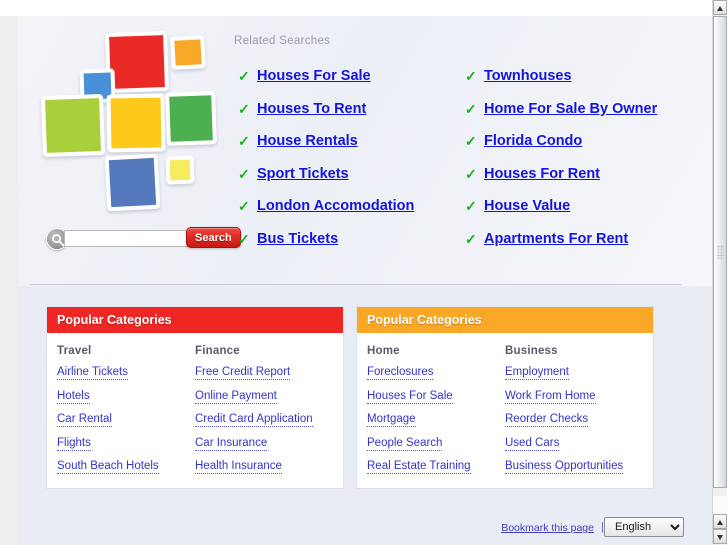  I want to click on scroll-down-button, so click(720, 536).